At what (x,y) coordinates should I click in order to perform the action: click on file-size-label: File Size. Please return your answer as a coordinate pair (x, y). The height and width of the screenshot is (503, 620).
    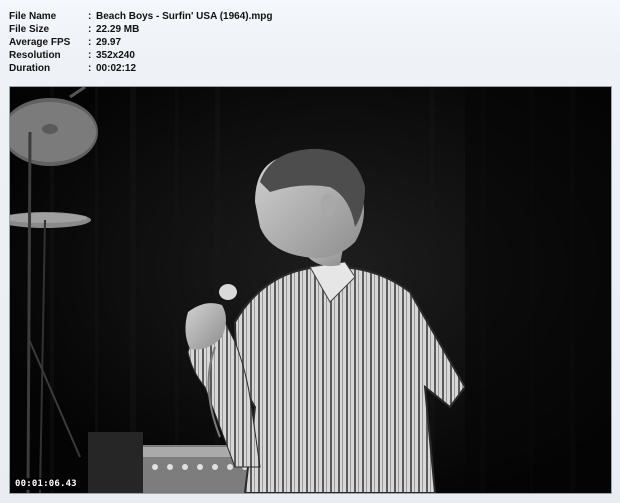
    Looking at the image, I should click on (29, 29).